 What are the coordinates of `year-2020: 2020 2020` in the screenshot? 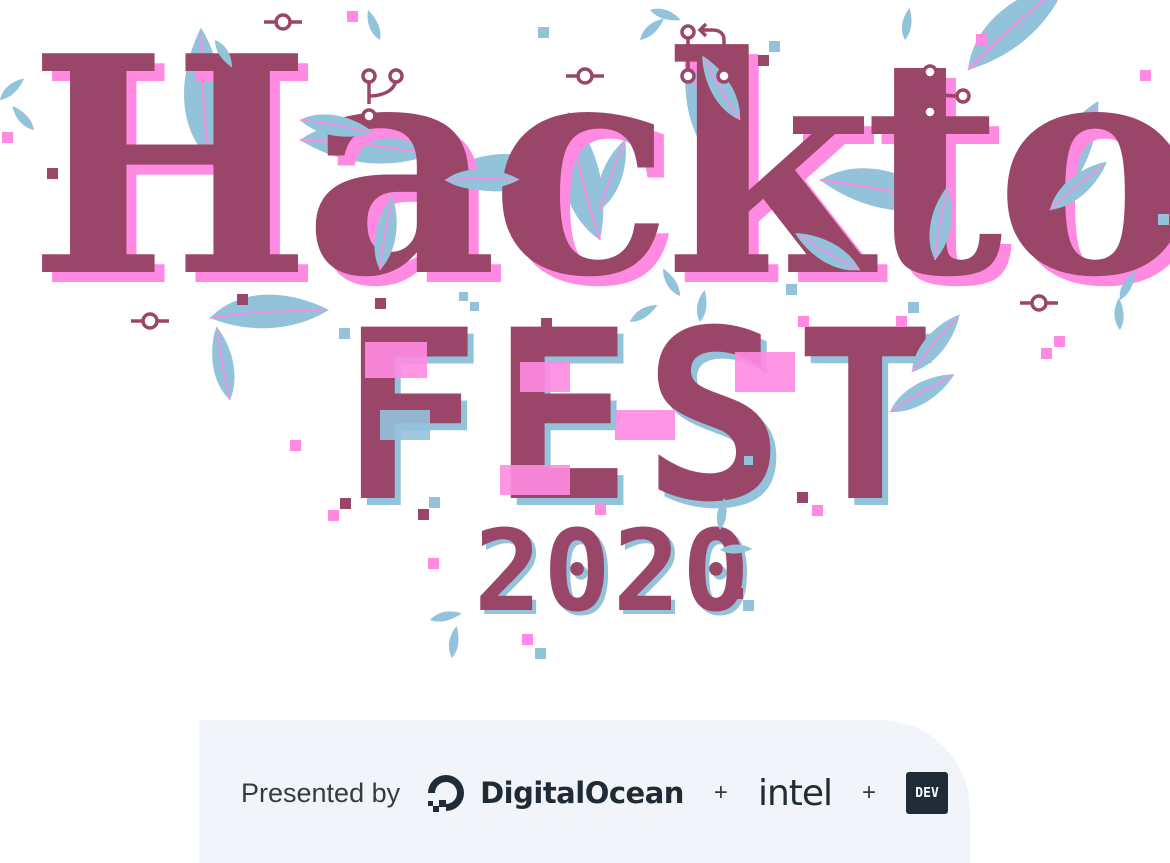 It's located at (614, 574).